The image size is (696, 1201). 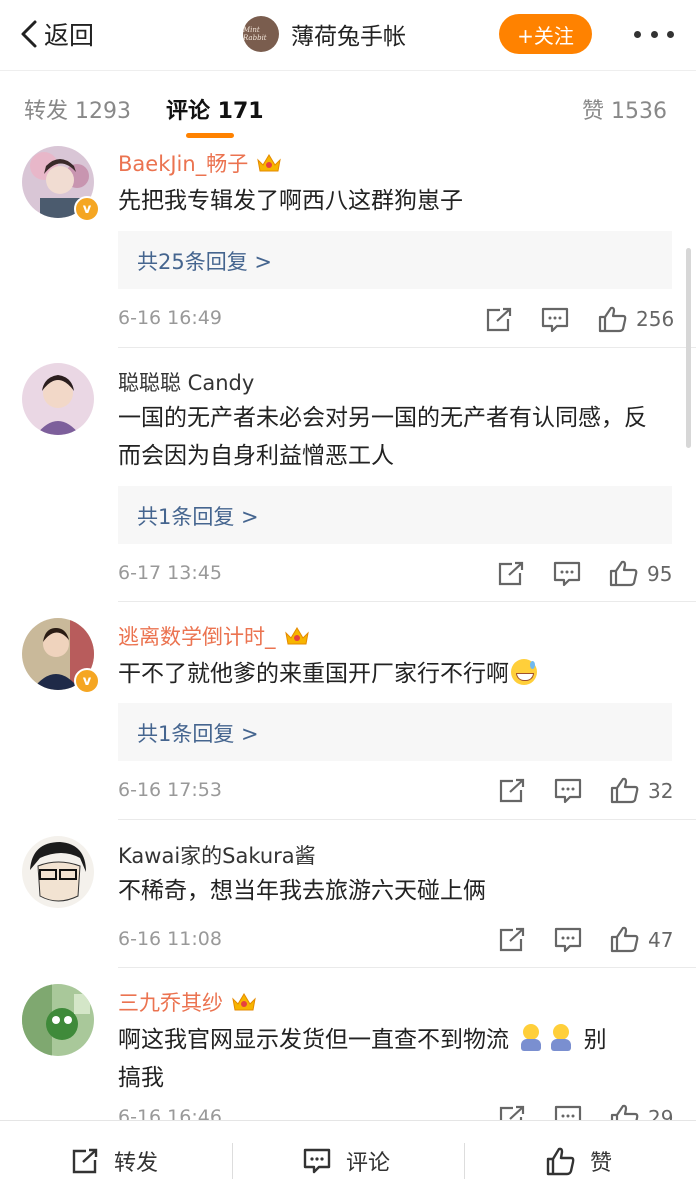 What do you see at coordinates (170, 790) in the screenshot?
I see `comment-time: 6-16 17:53` at bounding box center [170, 790].